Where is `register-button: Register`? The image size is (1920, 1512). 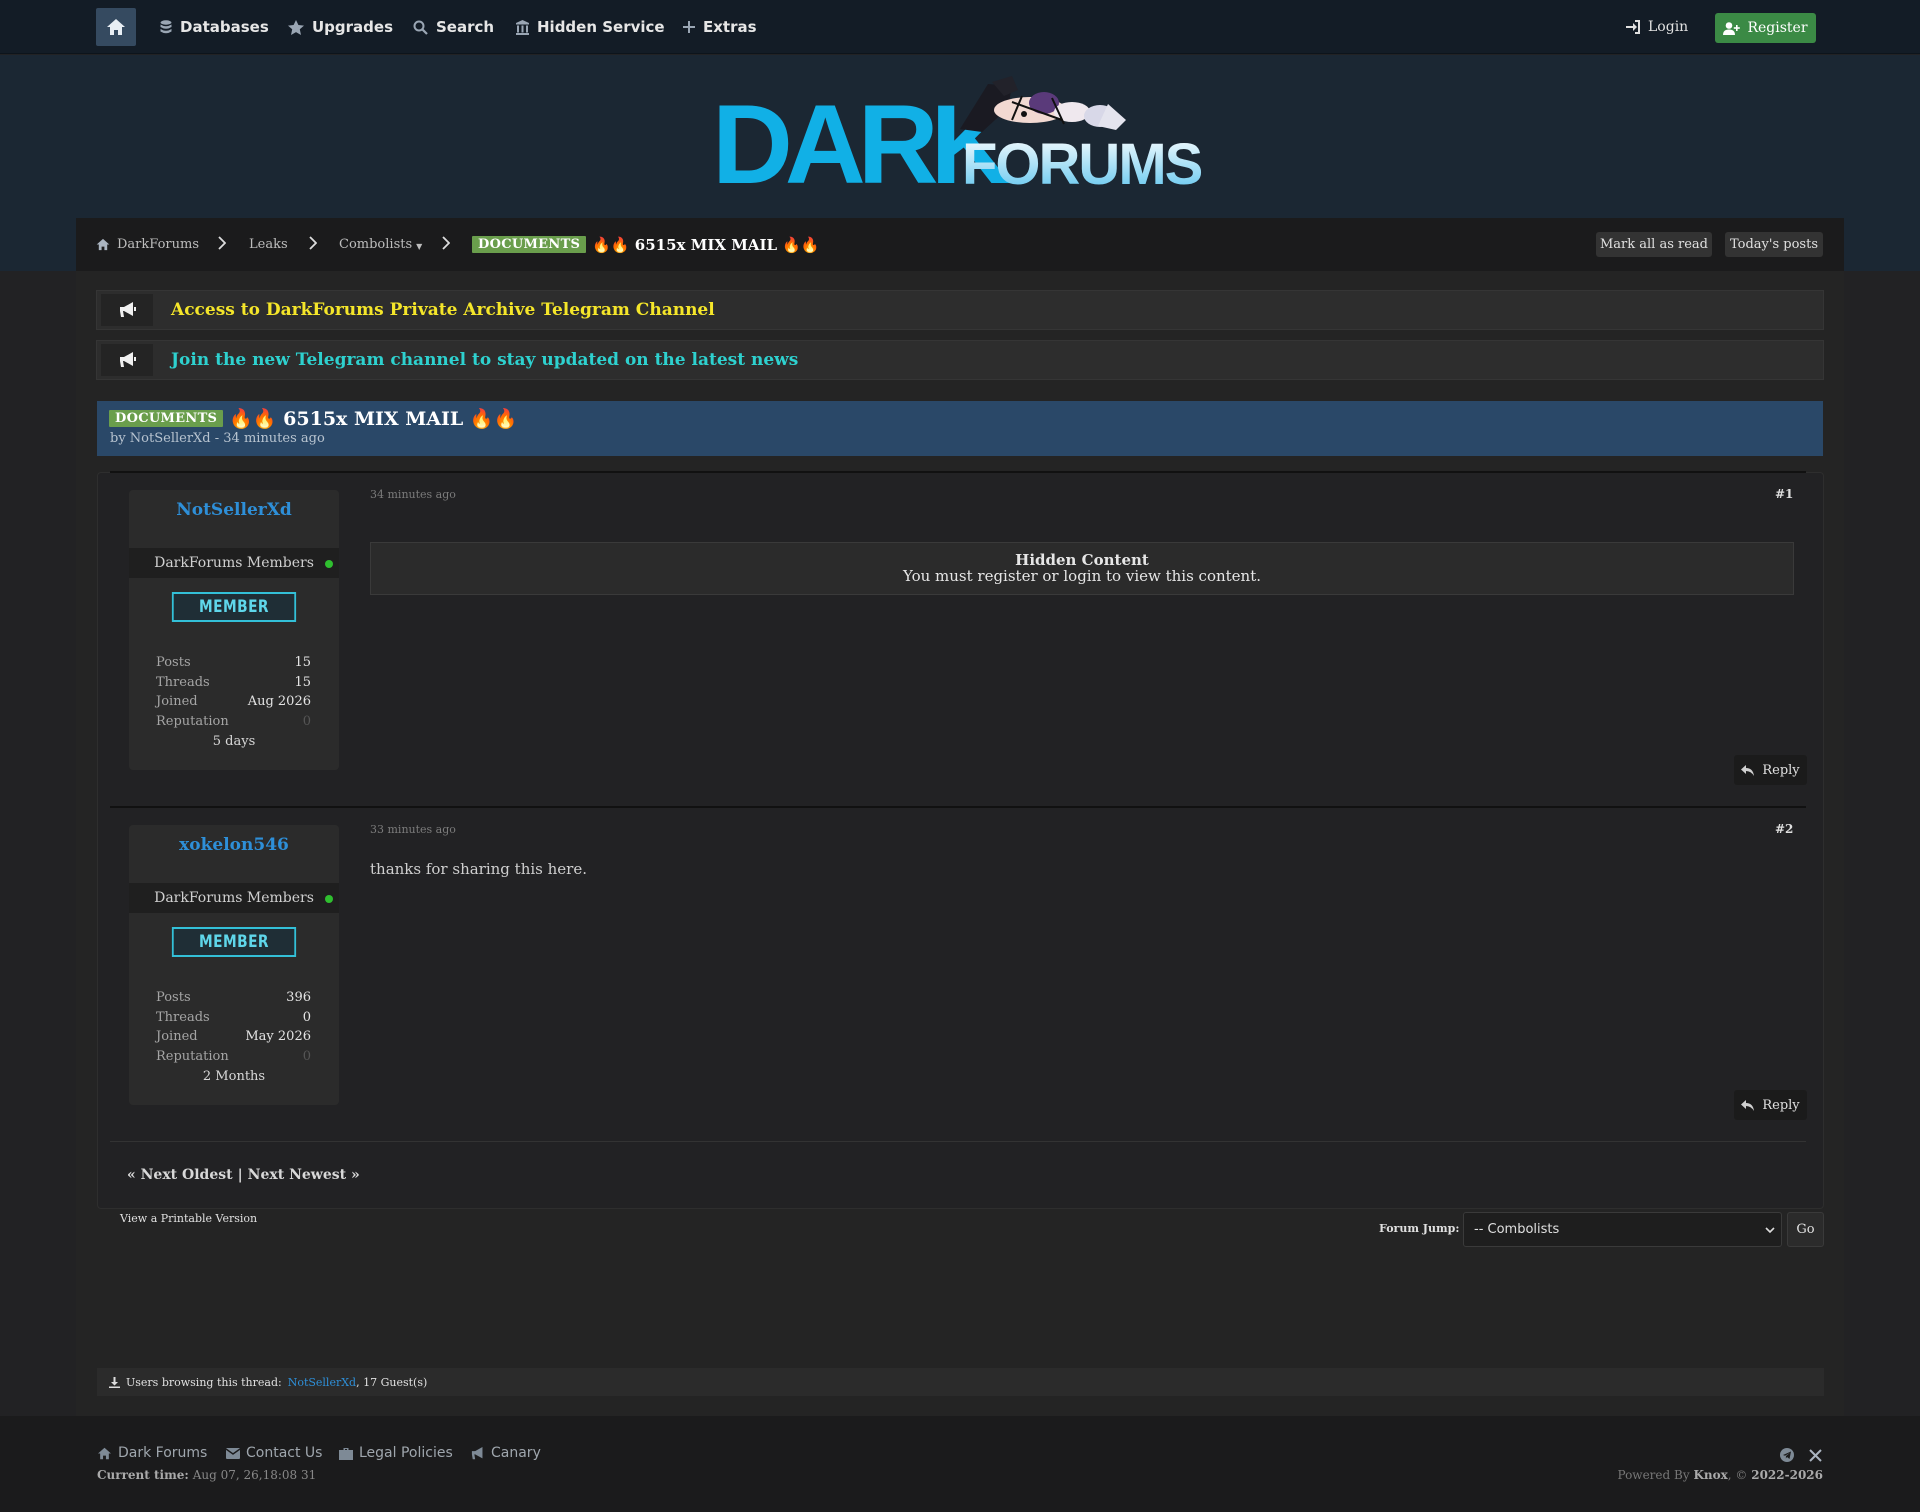 register-button: Register is located at coordinates (1765, 28).